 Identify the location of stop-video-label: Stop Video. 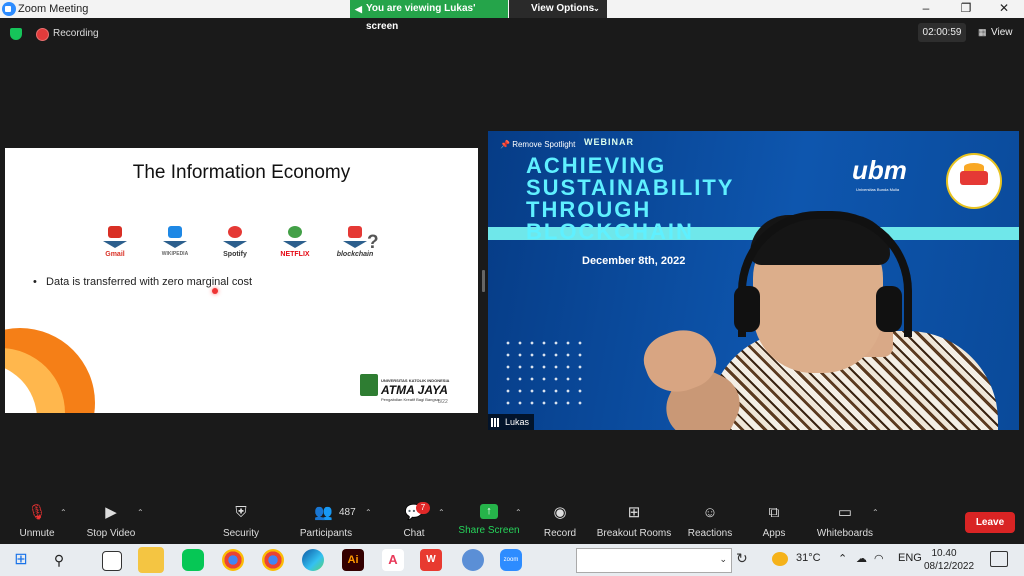
(111, 533).